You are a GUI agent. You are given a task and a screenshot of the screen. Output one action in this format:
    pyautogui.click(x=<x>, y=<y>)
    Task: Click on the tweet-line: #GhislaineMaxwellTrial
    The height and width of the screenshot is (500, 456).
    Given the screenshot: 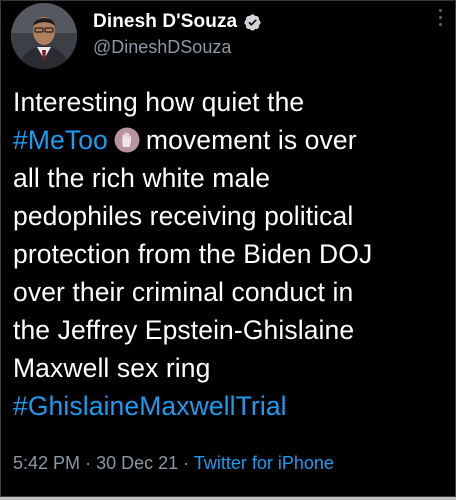 What is the action you would take?
    pyautogui.click(x=233, y=406)
    